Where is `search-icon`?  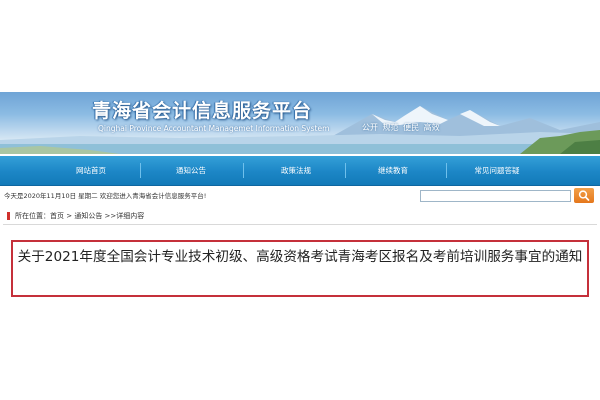
search-icon is located at coordinates (584, 195).